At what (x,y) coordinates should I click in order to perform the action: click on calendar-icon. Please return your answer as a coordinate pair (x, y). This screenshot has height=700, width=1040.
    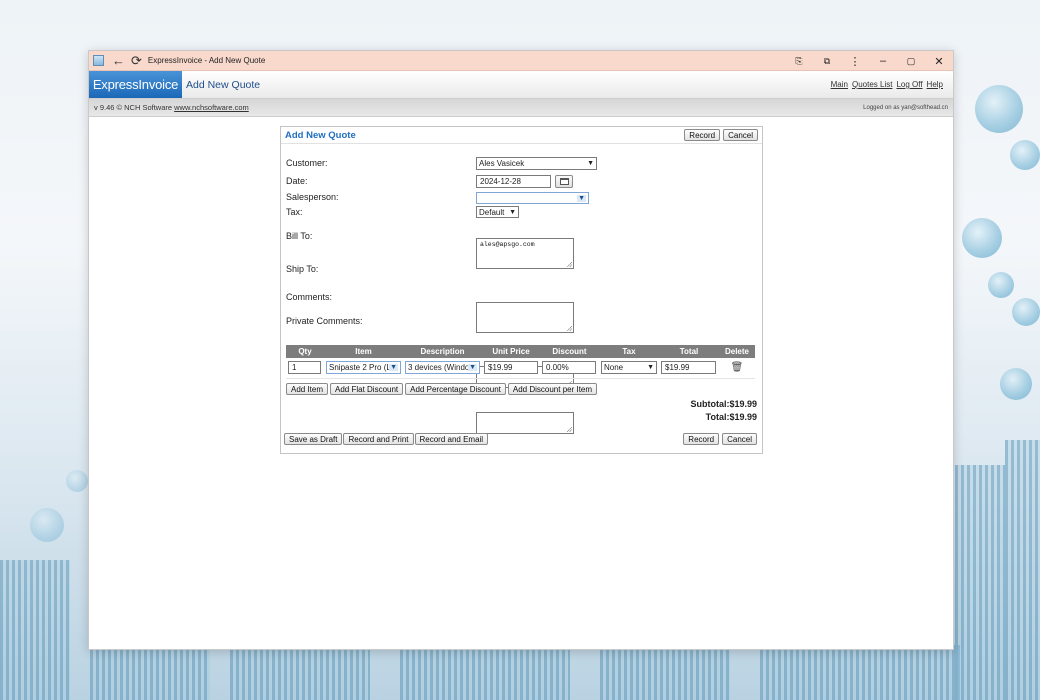
    Looking at the image, I should click on (564, 181).